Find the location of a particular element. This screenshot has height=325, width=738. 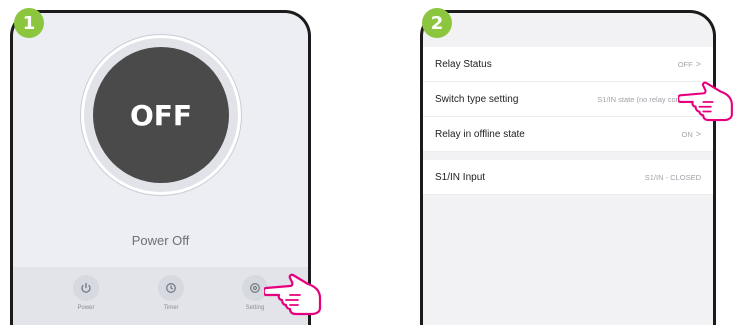

power-ring: OFF is located at coordinates (161, 115).